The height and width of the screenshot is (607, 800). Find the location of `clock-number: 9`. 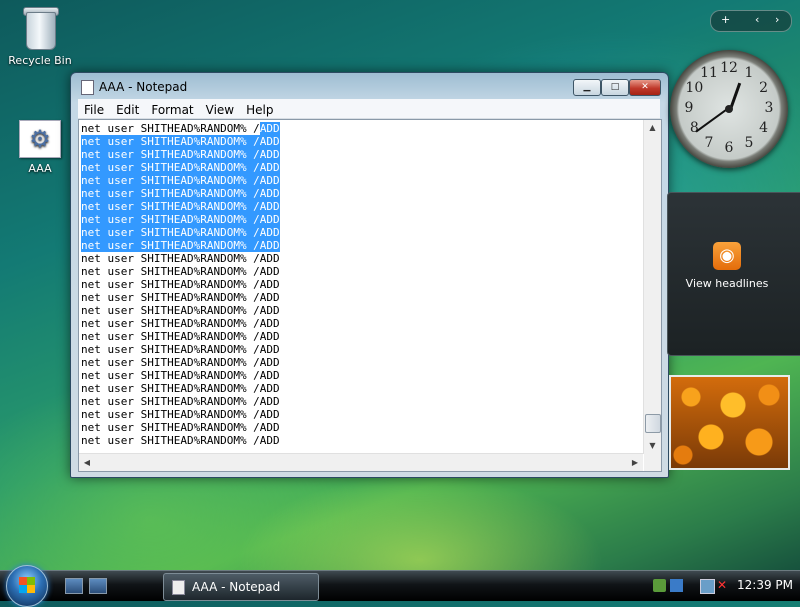

clock-number: 9 is located at coordinates (689, 108).